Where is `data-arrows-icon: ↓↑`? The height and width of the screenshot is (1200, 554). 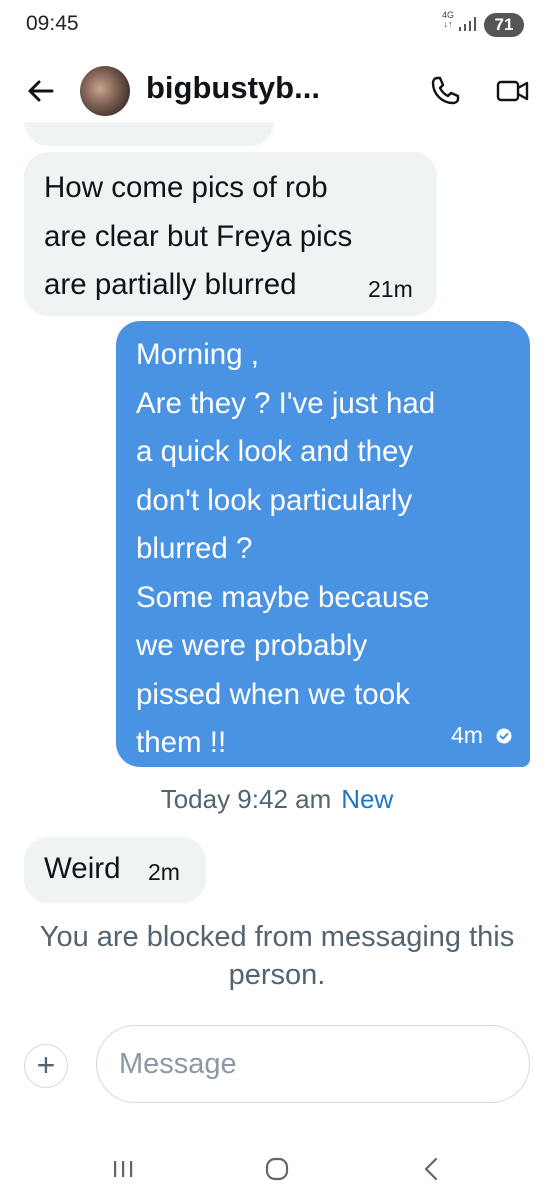 data-arrows-icon: ↓↑ is located at coordinates (448, 24).